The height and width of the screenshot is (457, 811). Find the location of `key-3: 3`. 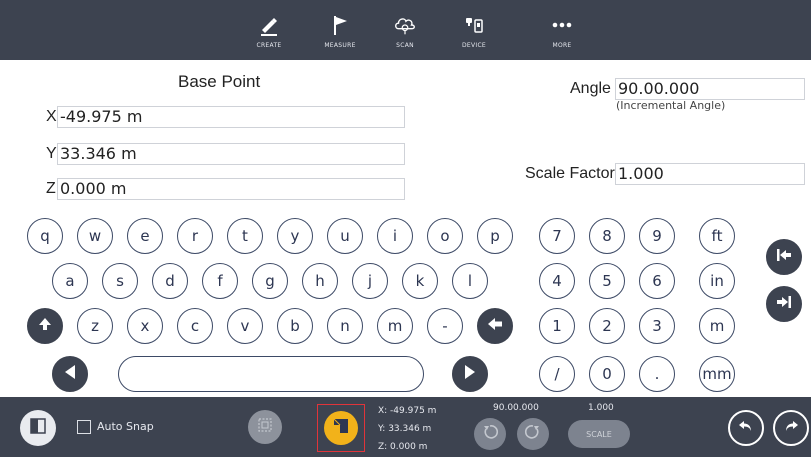

key-3: 3 is located at coordinates (657, 326).